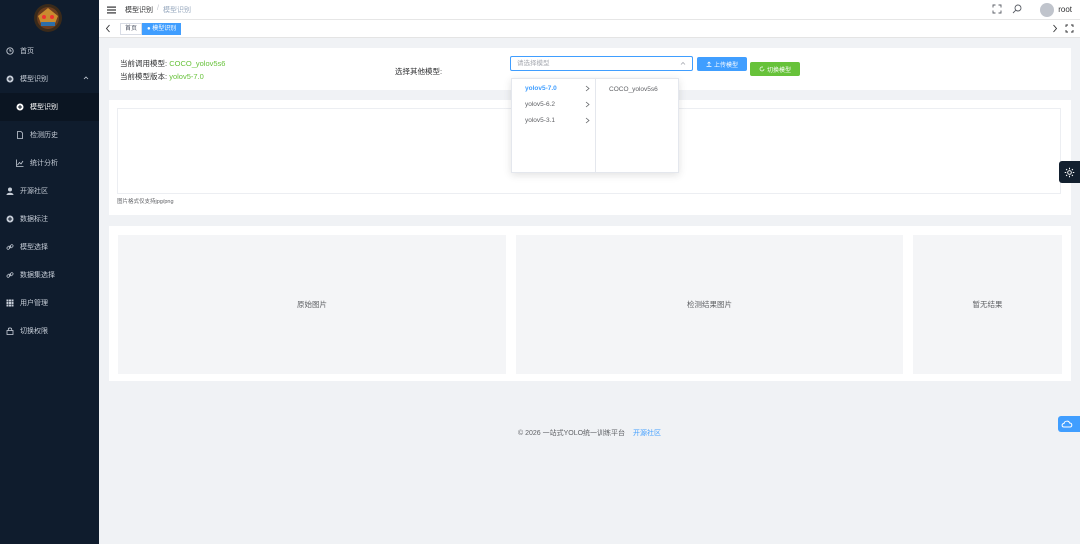 The height and width of the screenshot is (544, 1080). I want to click on original-image-panel: 原始图片, so click(312, 304).